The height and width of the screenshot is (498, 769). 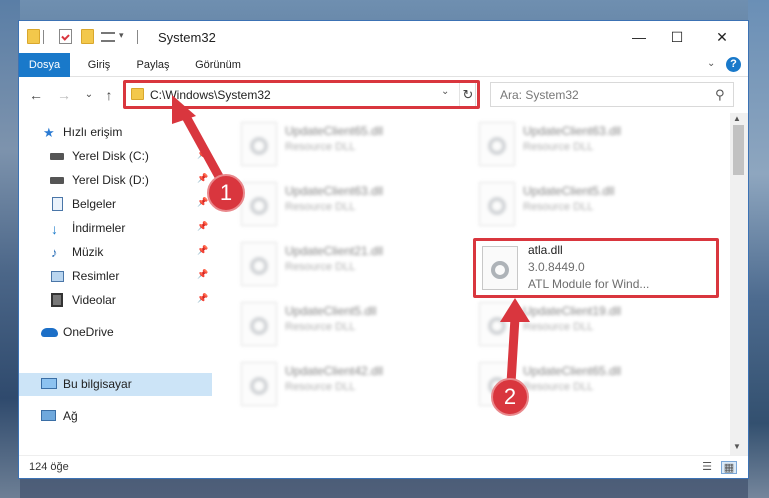 I want to click on scroll-thumb, so click(x=738, y=150).